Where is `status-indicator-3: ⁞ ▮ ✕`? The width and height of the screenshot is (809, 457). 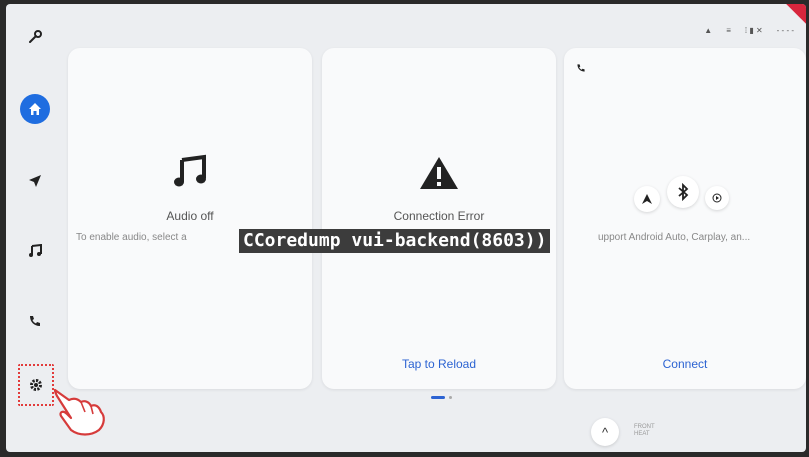 status-indicator-3: ⁞ ▮ ✕ is located at coordinates (753, 30).